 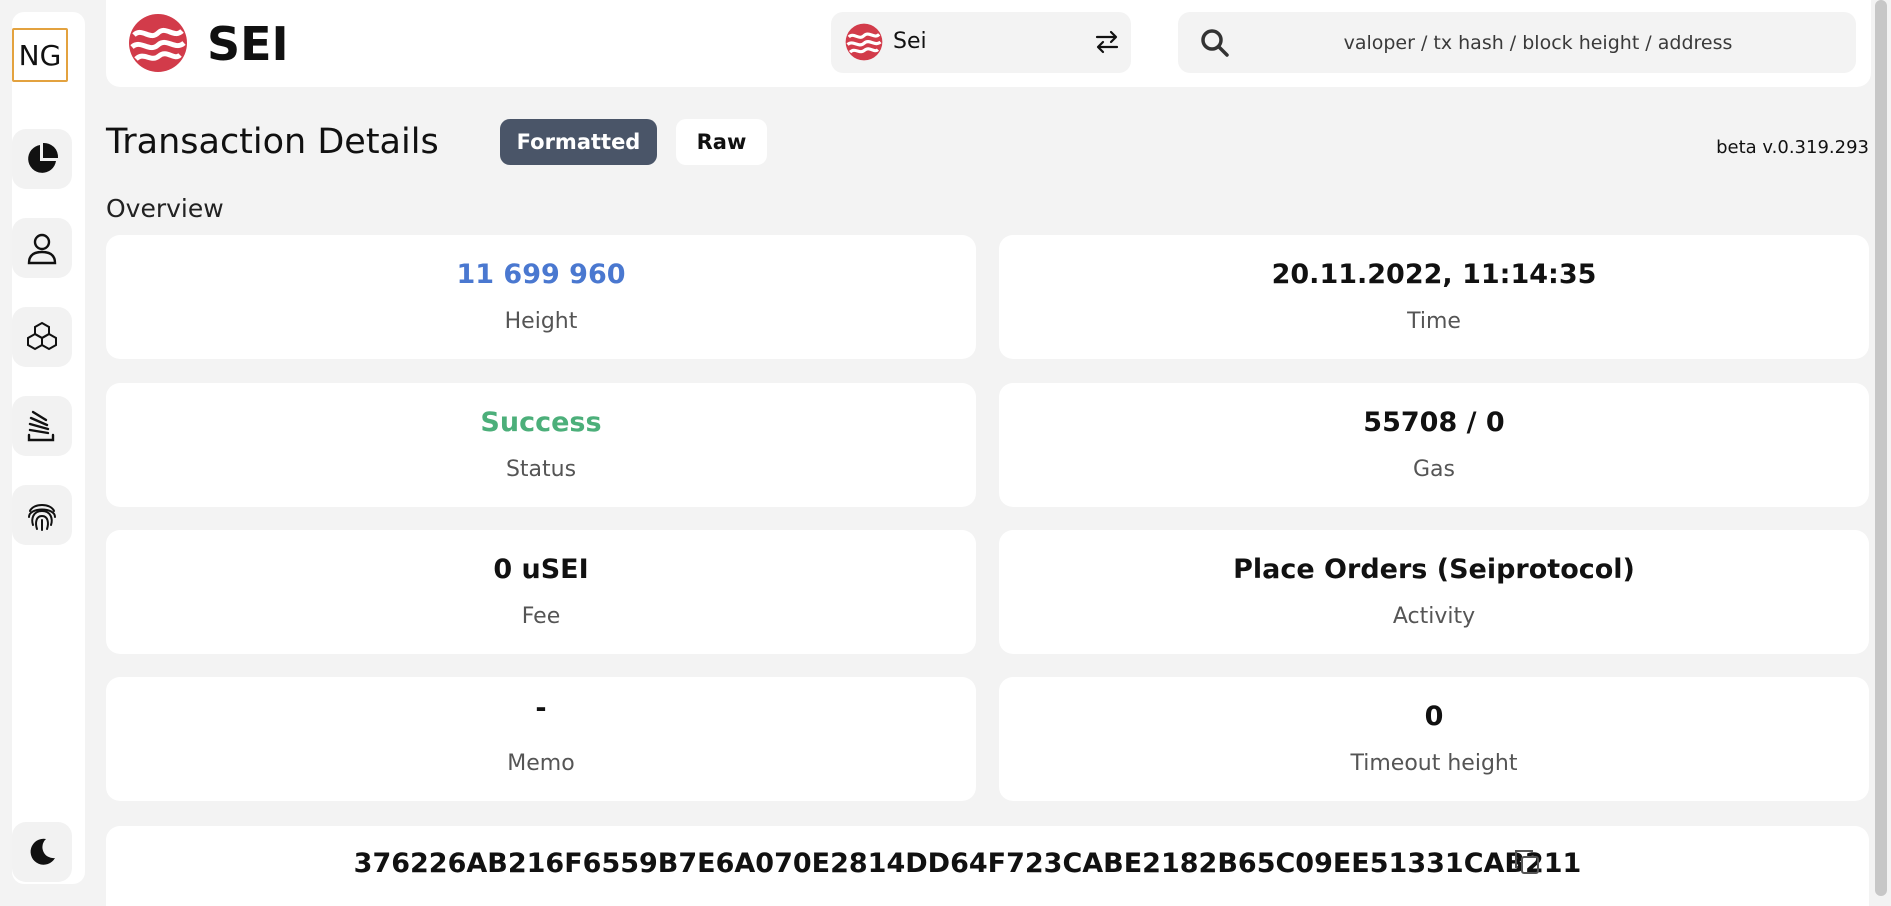 I want to click on overview-heading: Overview, so click(x=165, y=208).